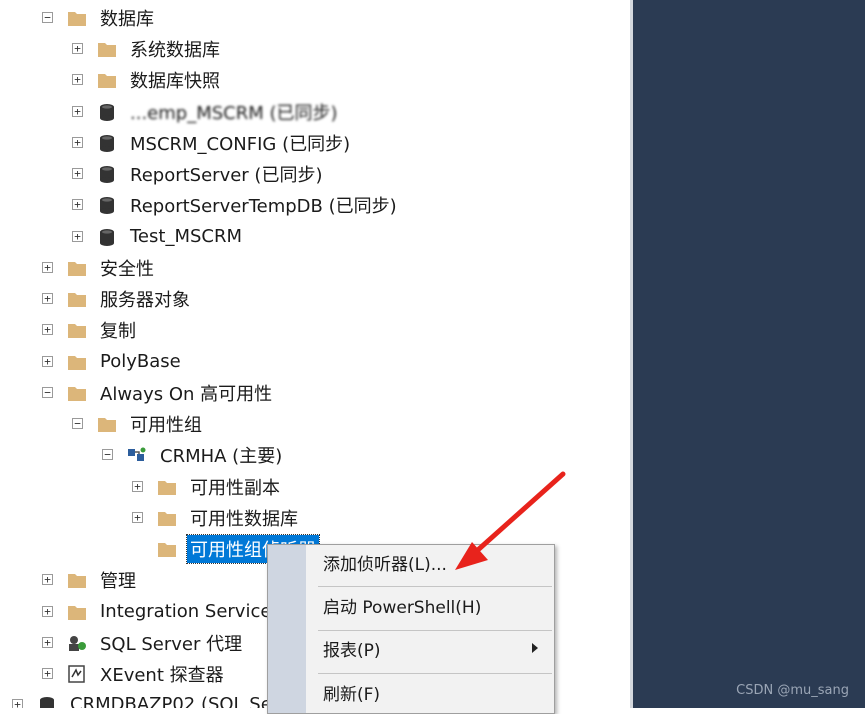 This screenshot has width=865, height=714. What do you see at coordinates (535, 648) in the screenshot?
I see `submenu-arrow-icon` at bounding box center [535, 648].